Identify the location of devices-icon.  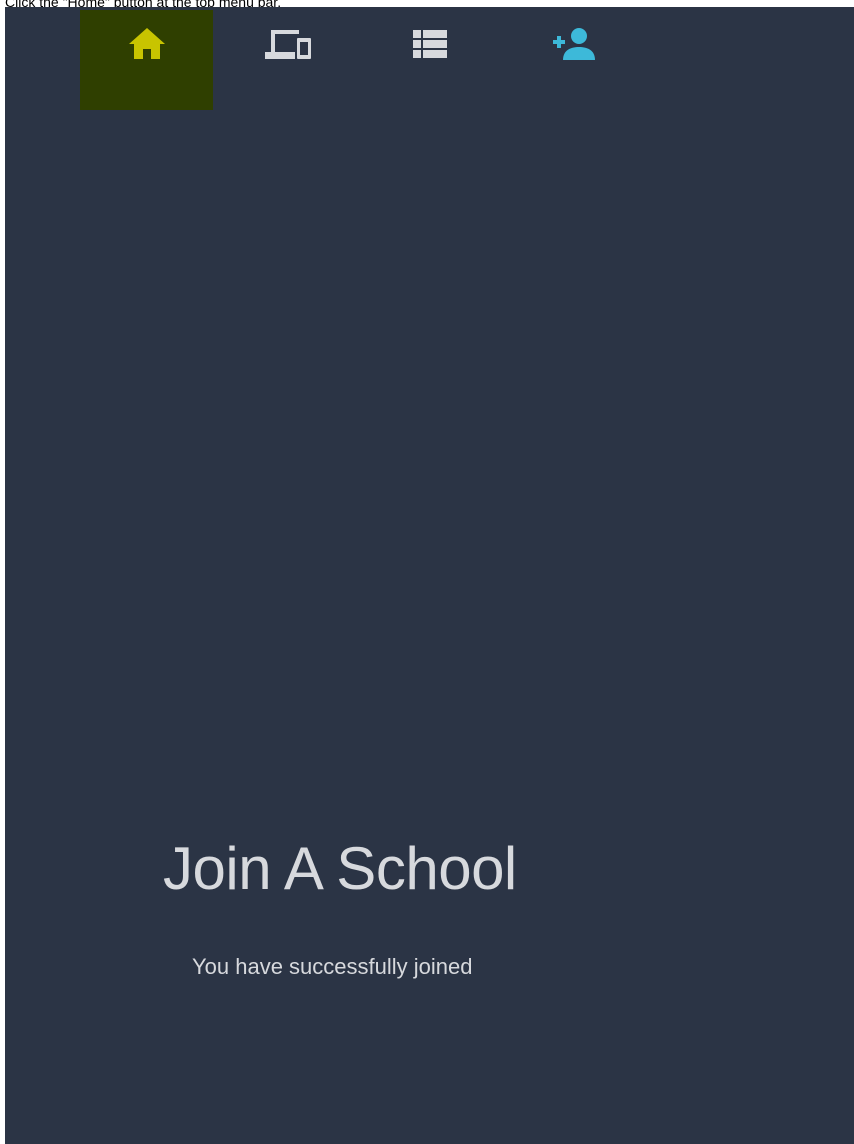
(287, 44).